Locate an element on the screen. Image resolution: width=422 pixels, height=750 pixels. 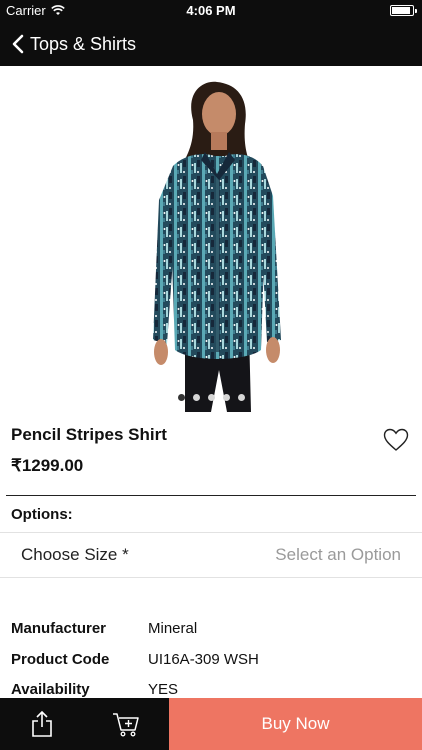
bottom-action-bar: Buy Now is located at coordinates (211, 724).